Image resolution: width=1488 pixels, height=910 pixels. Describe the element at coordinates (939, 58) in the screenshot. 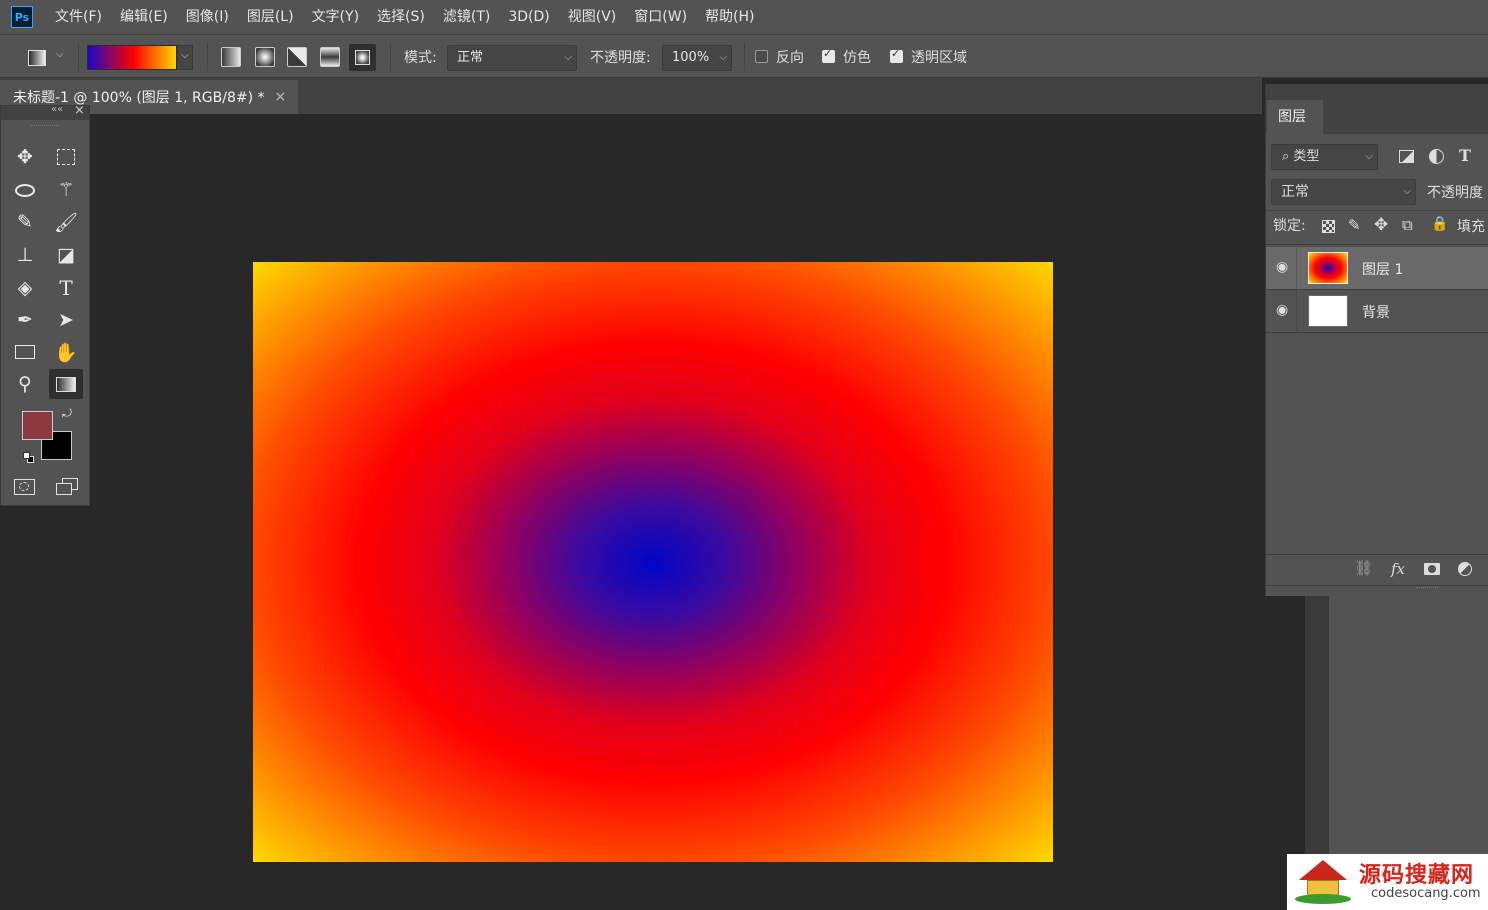

I see `transparency-label: 透明区域` at that location.